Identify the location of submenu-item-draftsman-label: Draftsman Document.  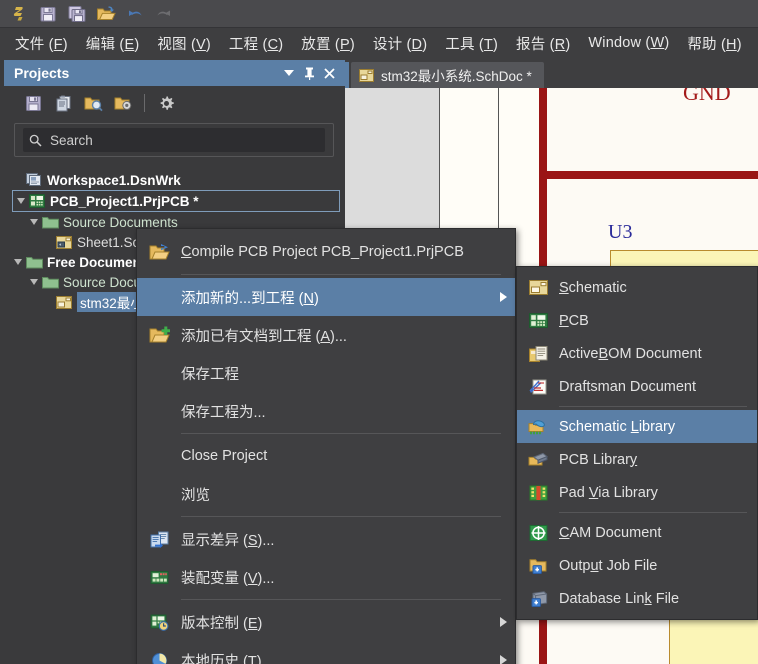
(627, 386).